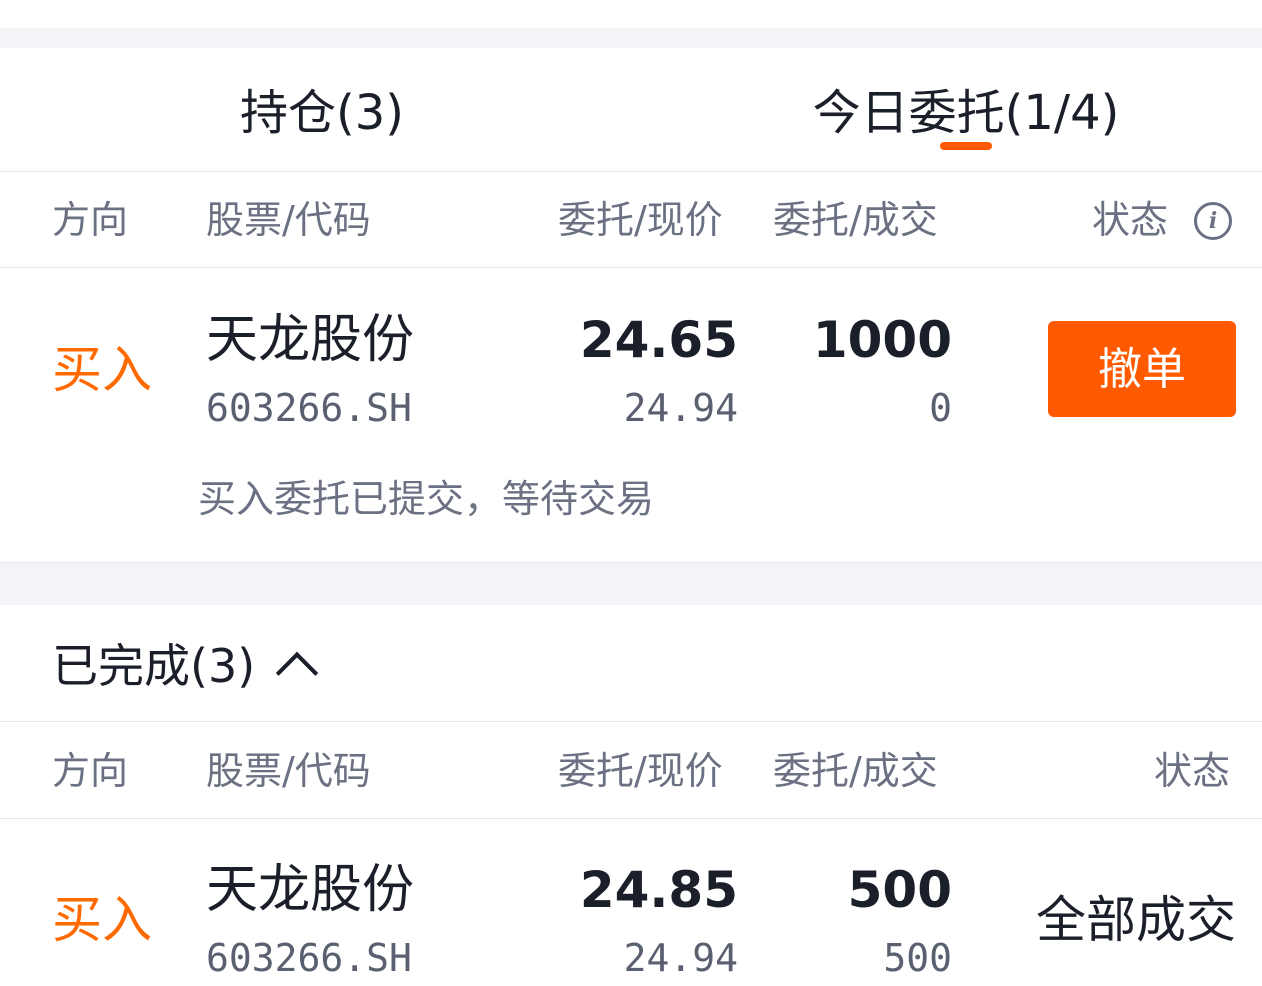 This screenshot has width=1262, height=986. I want to click on tab-today-orders: 今日委托(1/4), so click(966, 113).